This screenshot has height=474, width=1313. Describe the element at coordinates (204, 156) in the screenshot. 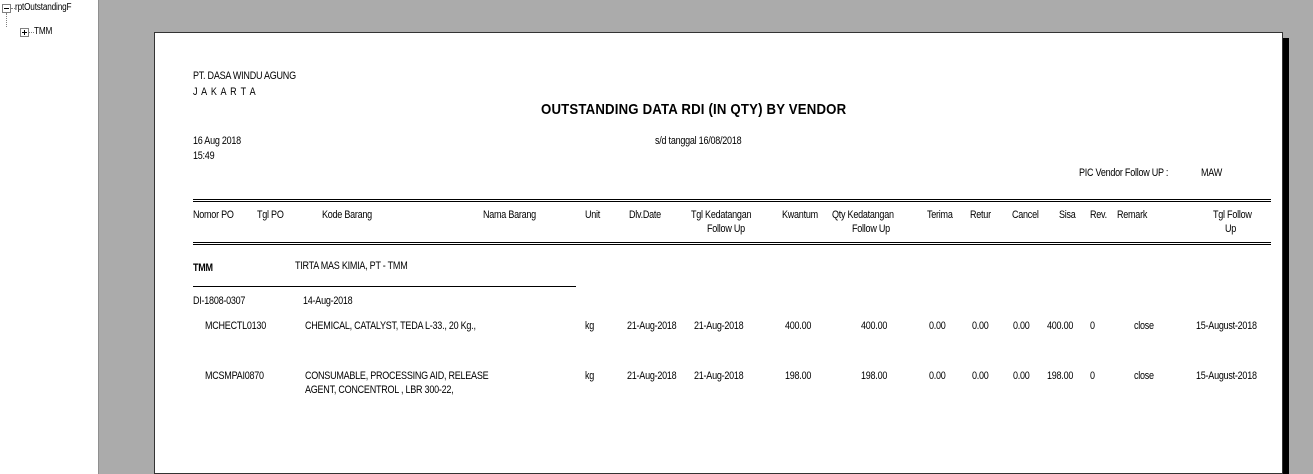

I see `print-time: 15:49` at that location.